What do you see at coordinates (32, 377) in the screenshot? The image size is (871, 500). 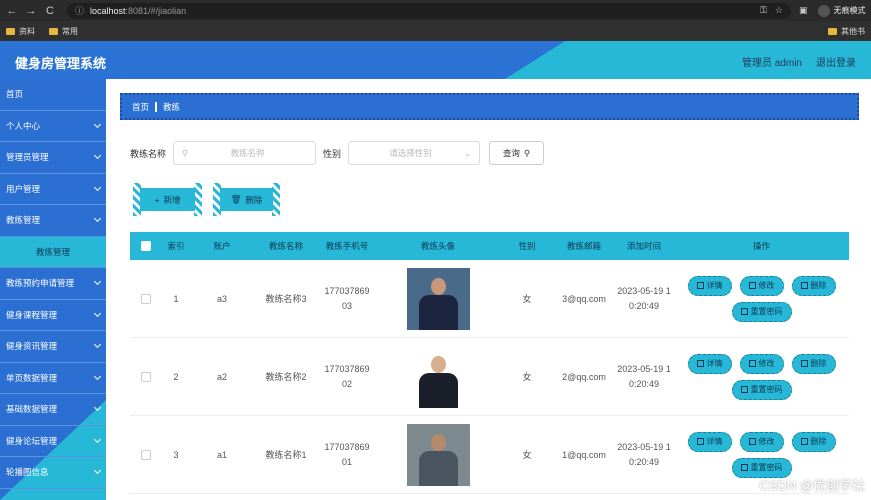 I see `sidebar-item-label: 单页数据管理` at bounding box center [32, 377].